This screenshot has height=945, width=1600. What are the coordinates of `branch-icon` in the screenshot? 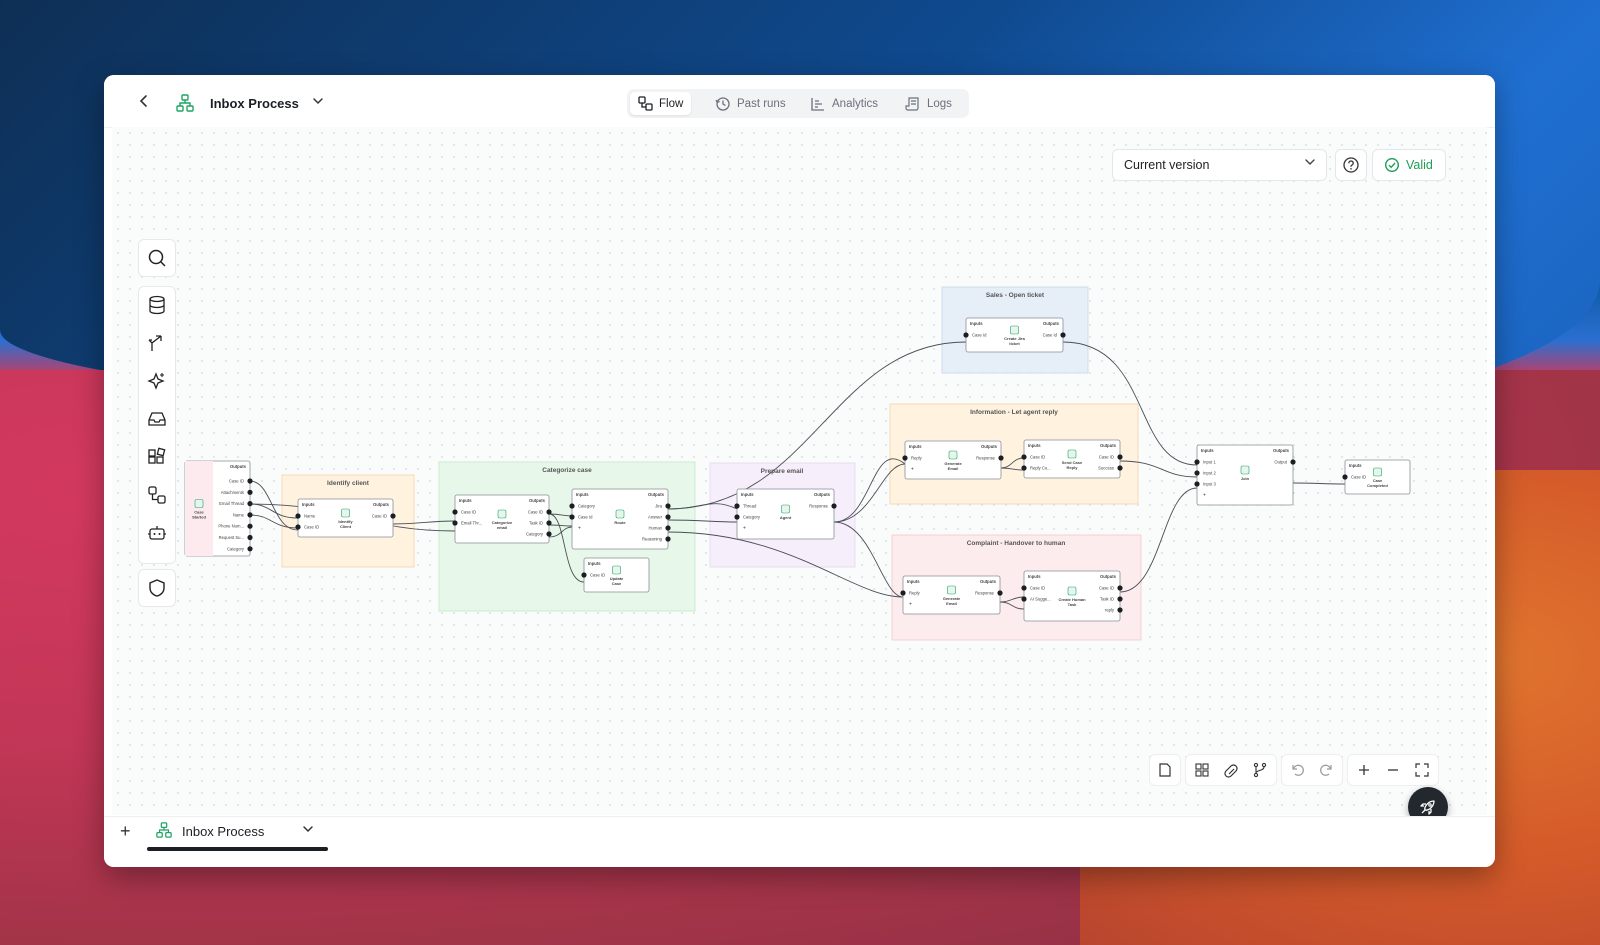 It's located at (1260, 770).